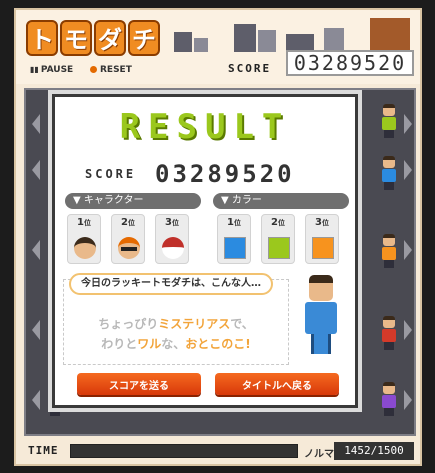 The height and width of the screenshot is (473, 435). Describe the element at coordinates (57, 70) in the screenshot. I see `pause-label: PAUSE` at that location.